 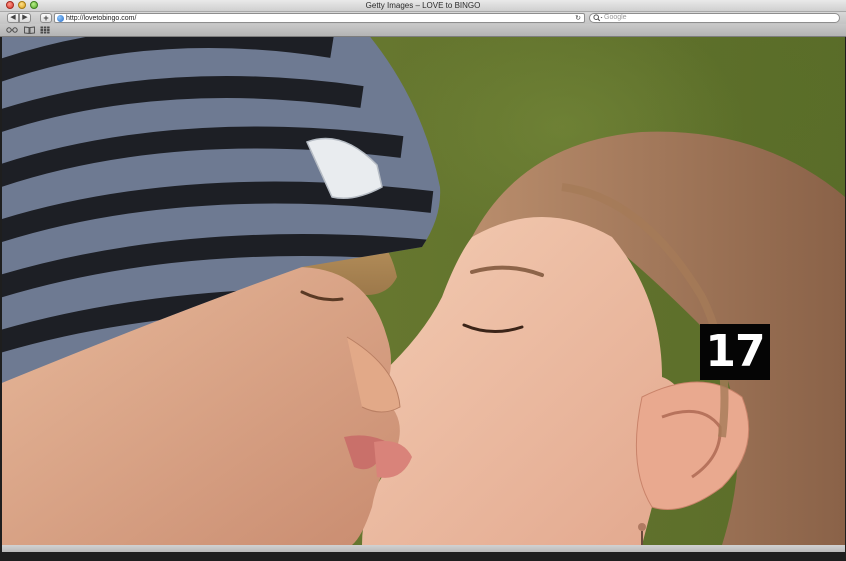 I want to click on globe-icon, so click(x=60, y=18).